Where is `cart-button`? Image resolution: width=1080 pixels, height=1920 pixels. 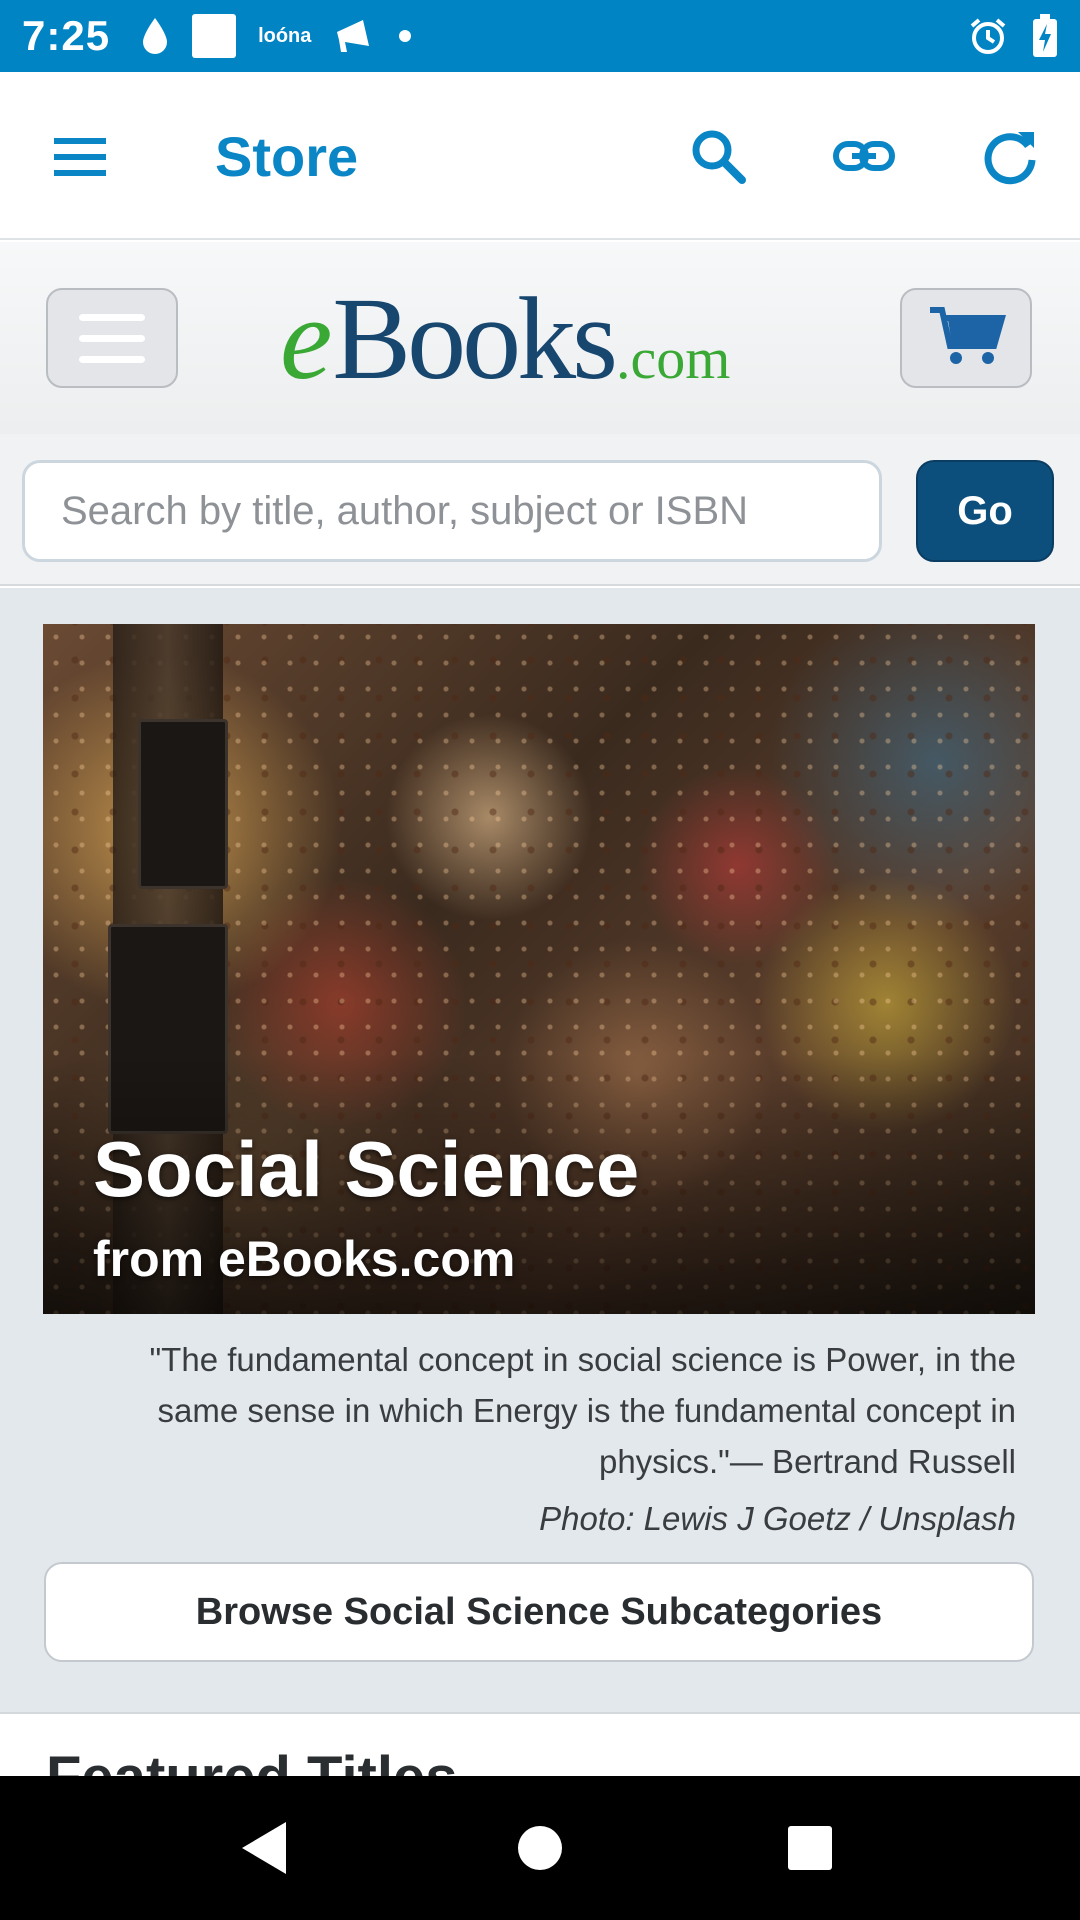
cart-button is located at coordinates (966, 338).